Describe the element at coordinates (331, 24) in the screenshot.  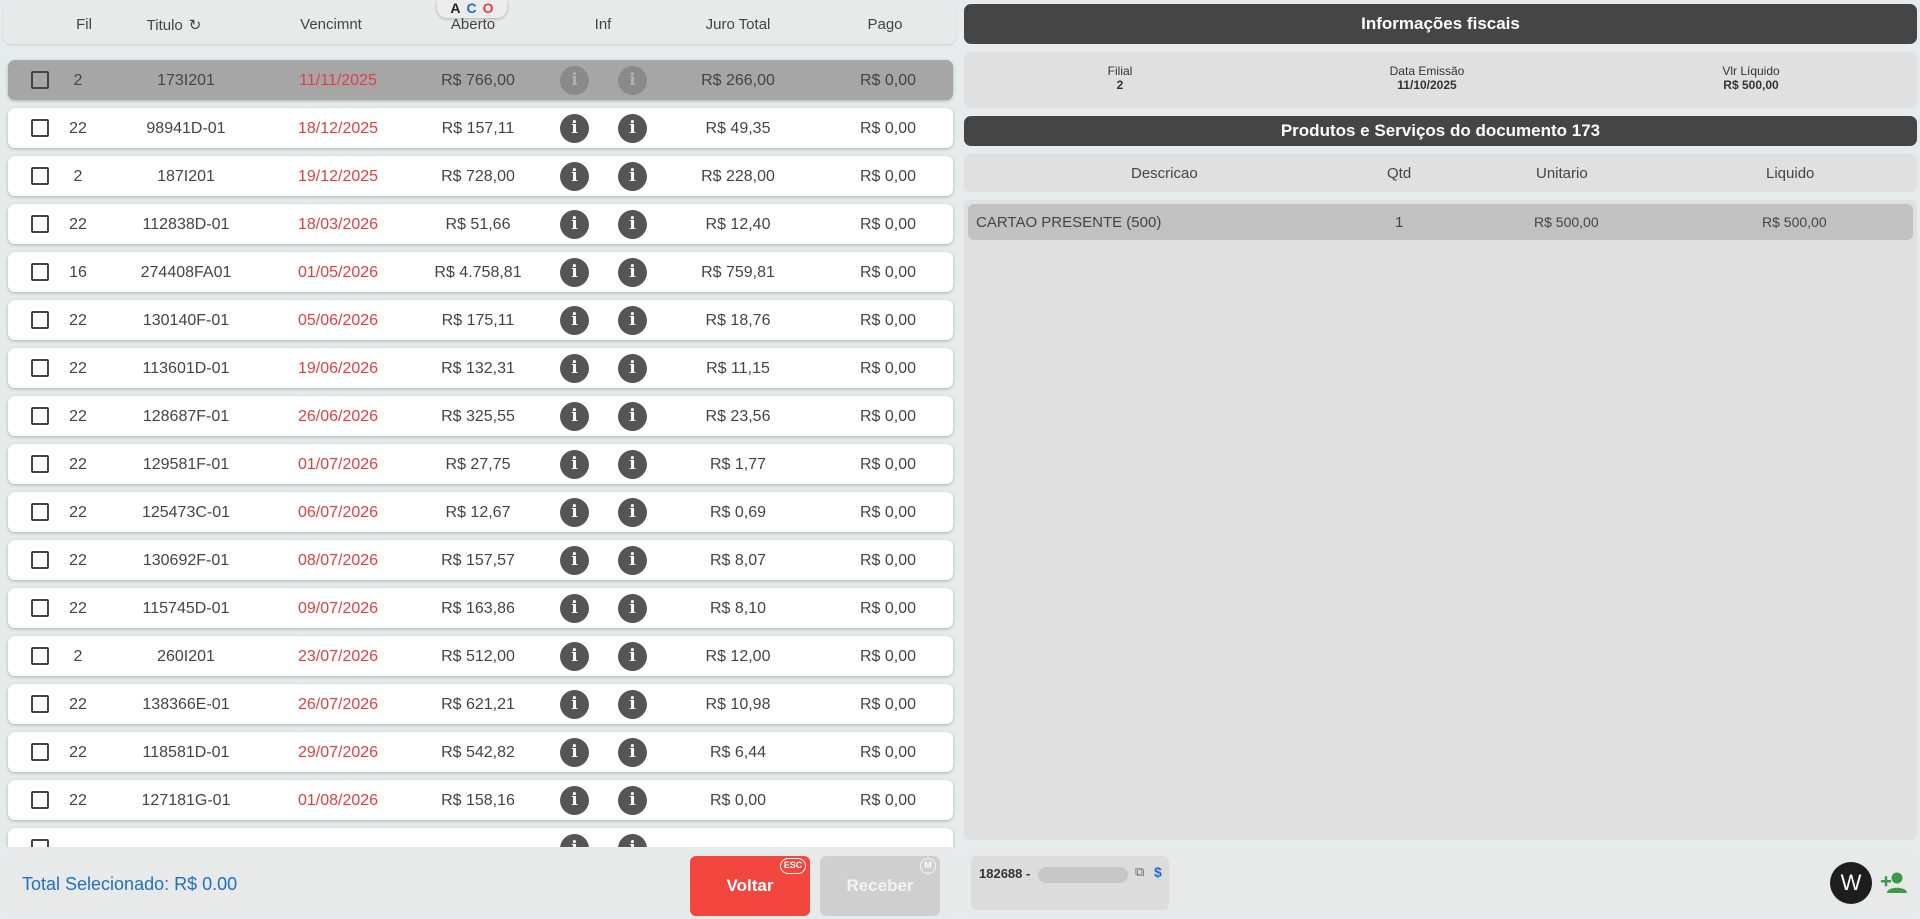
I see `col-vencimento: Vencimnt` at that location.